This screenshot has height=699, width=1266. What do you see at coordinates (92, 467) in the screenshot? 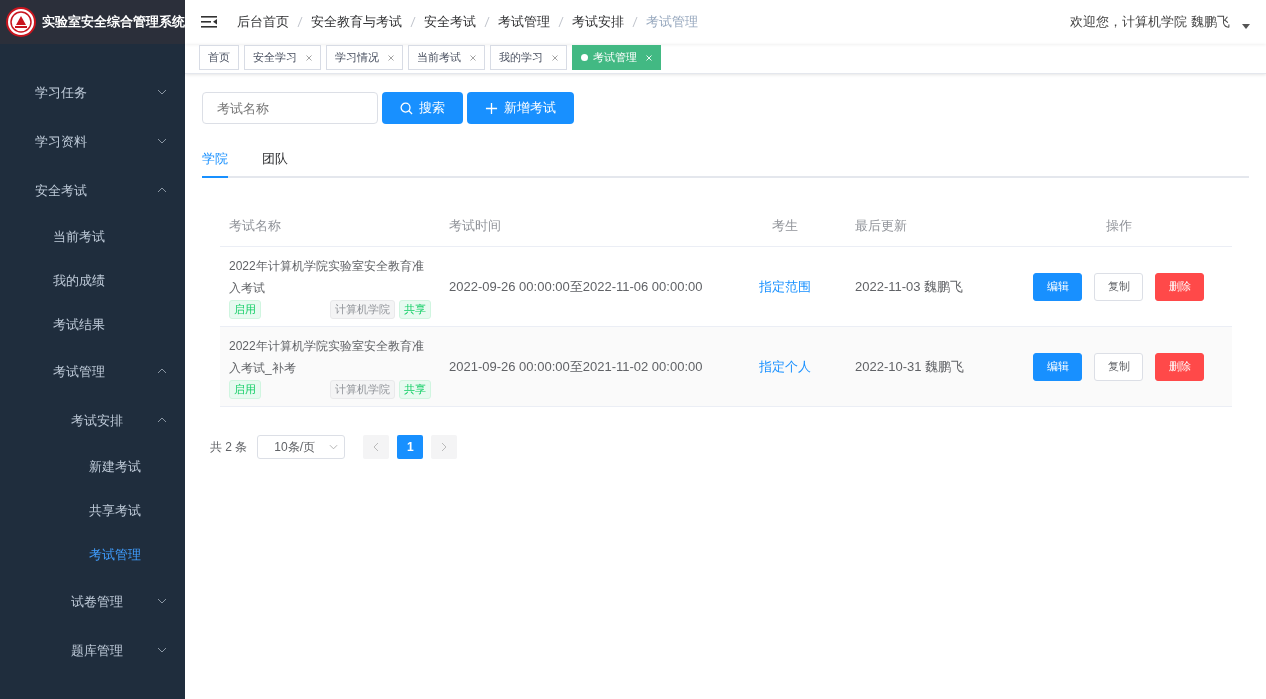
I see `menu-item: 新建考试` at bounding box center [92, 467].